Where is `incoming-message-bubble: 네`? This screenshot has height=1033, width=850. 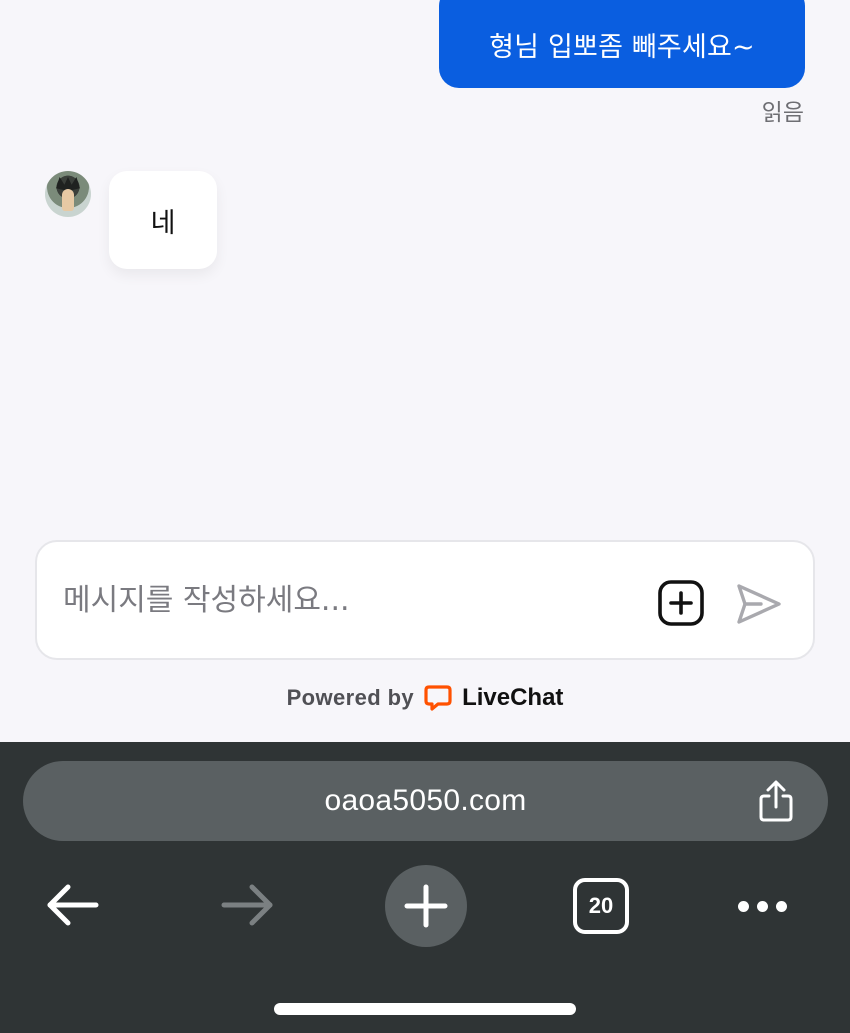 incoming-message-bubble: 네 is located at coordinates (163, 220).